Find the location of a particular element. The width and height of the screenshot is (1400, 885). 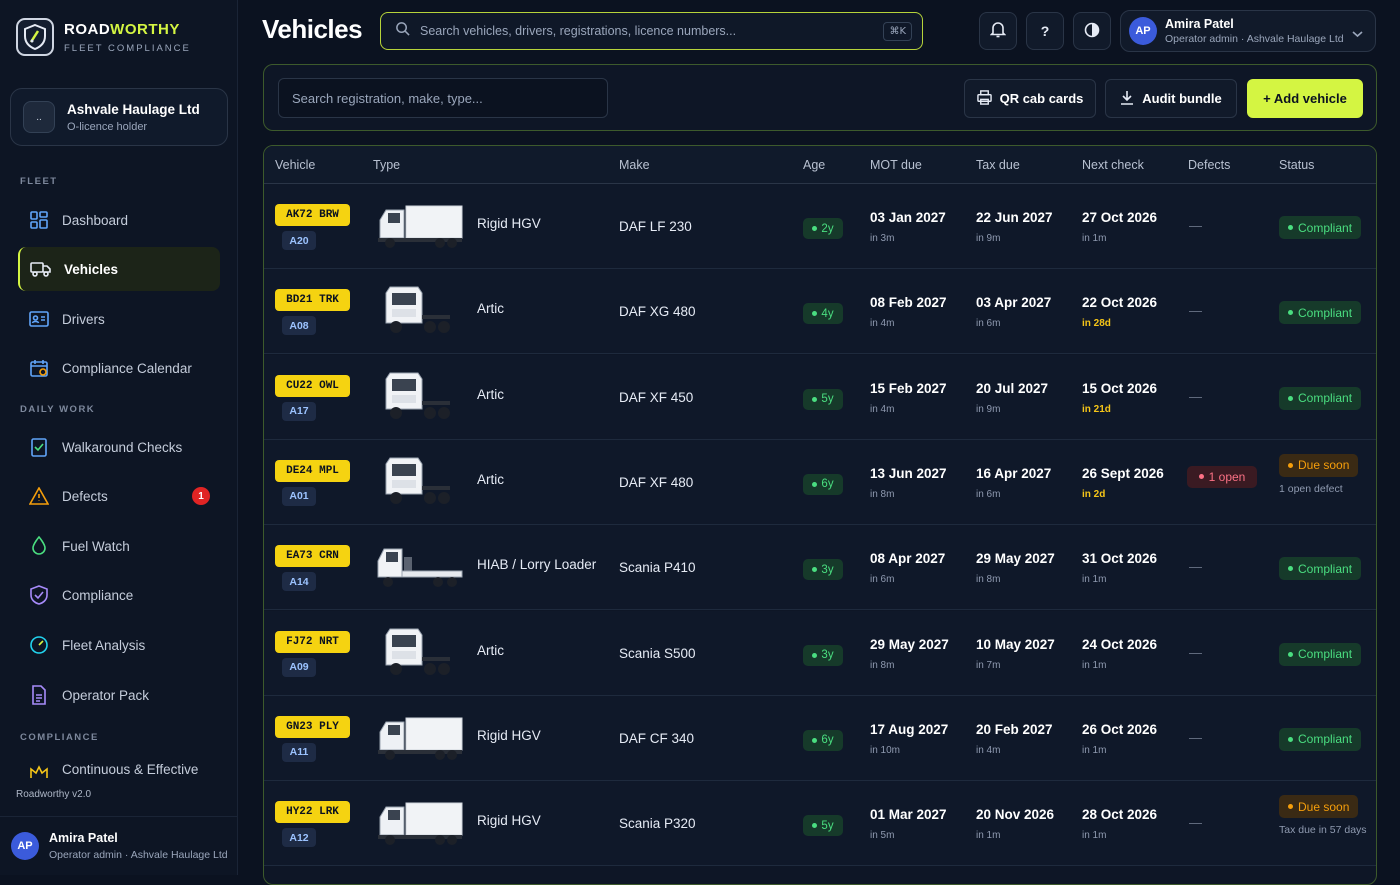

registration-plate: EA73 CRN is located at coordinates (312, 556).